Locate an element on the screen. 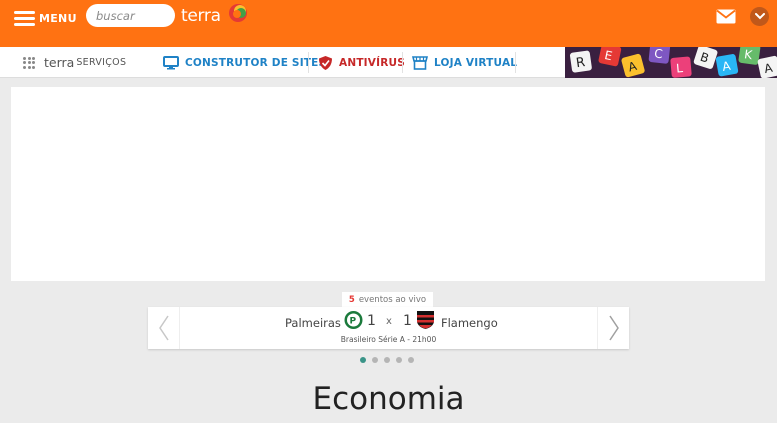 The width and height of the screenshot is (777, 423). construtor-de-sites-link: CONSTRUTOR DE SITES is located at coordinates (244, 62).